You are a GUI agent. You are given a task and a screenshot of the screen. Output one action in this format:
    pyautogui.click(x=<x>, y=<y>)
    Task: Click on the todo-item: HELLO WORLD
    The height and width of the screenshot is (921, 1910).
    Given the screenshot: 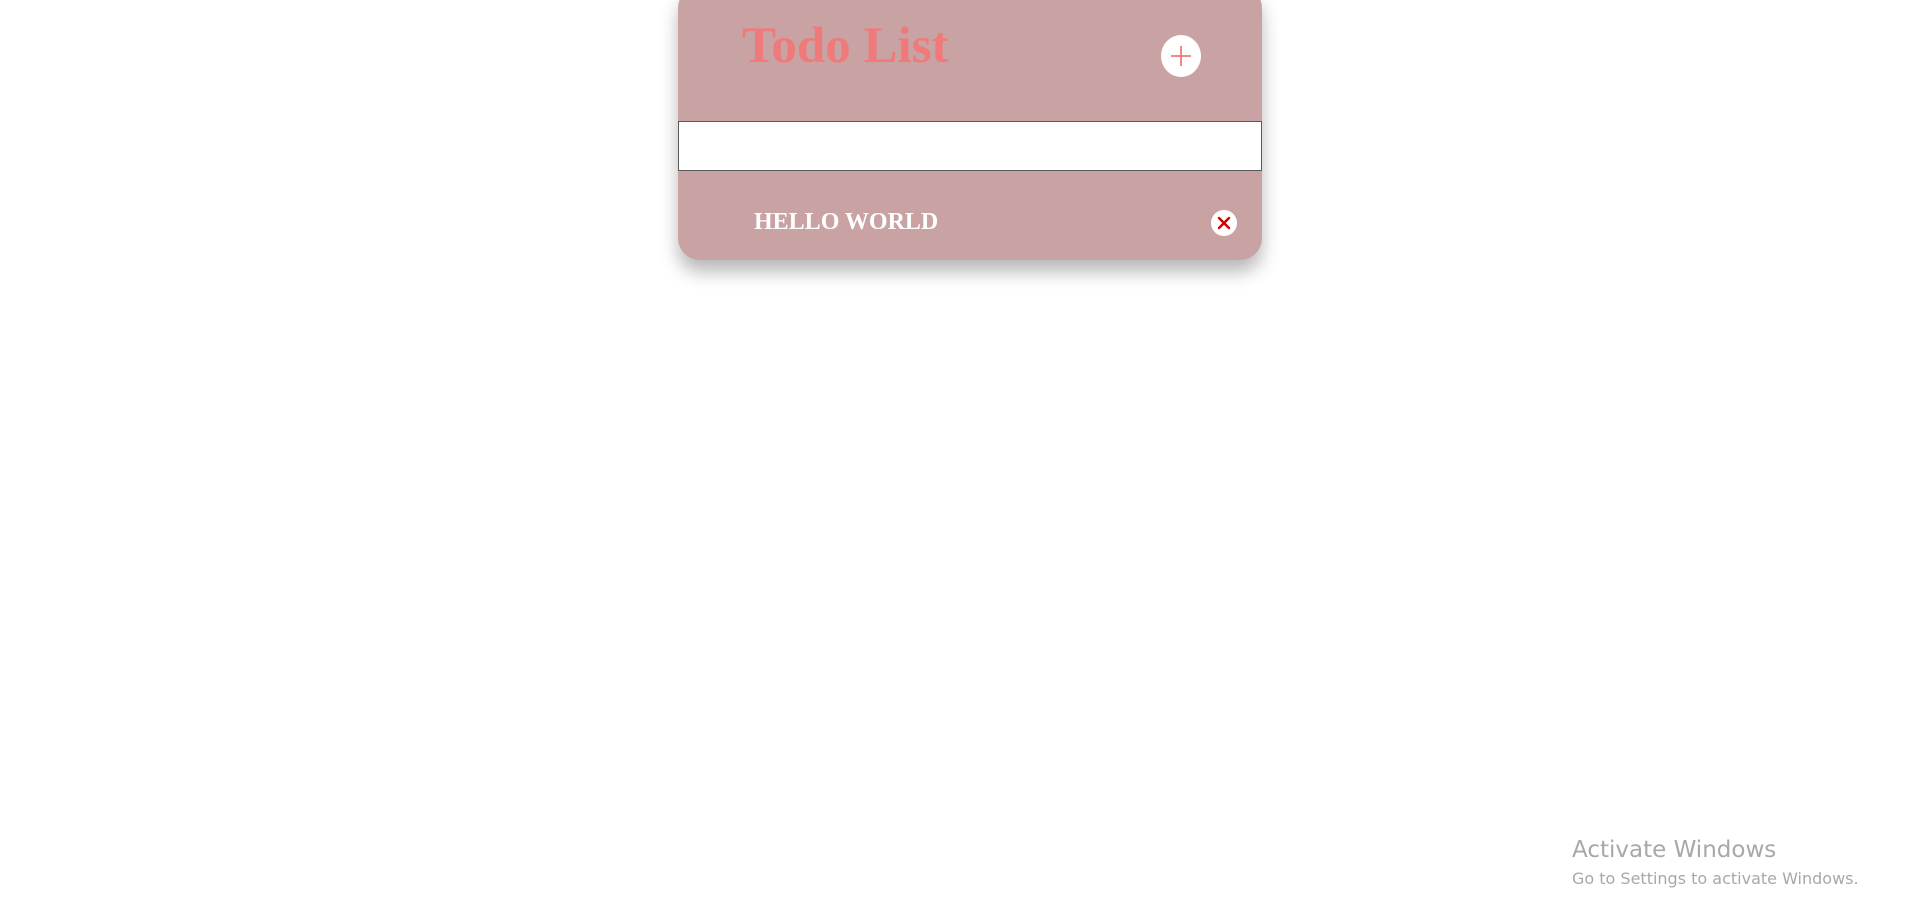 What is the action you would take?
    pyautogui.click(x=970, y=222)
    